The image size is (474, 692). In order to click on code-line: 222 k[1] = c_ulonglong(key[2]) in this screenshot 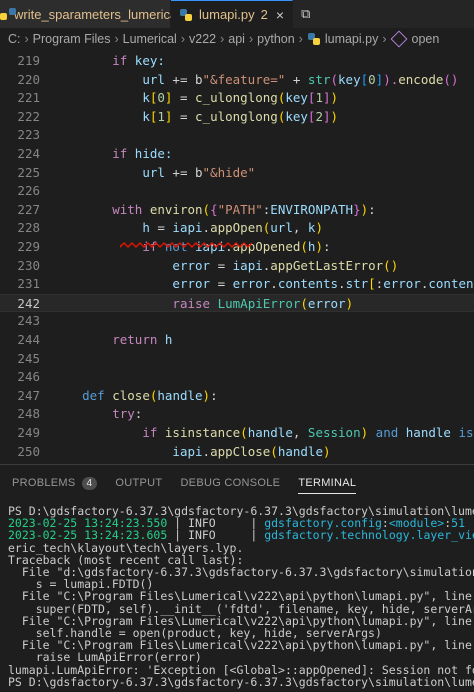, I will do `click(237, 117)`.